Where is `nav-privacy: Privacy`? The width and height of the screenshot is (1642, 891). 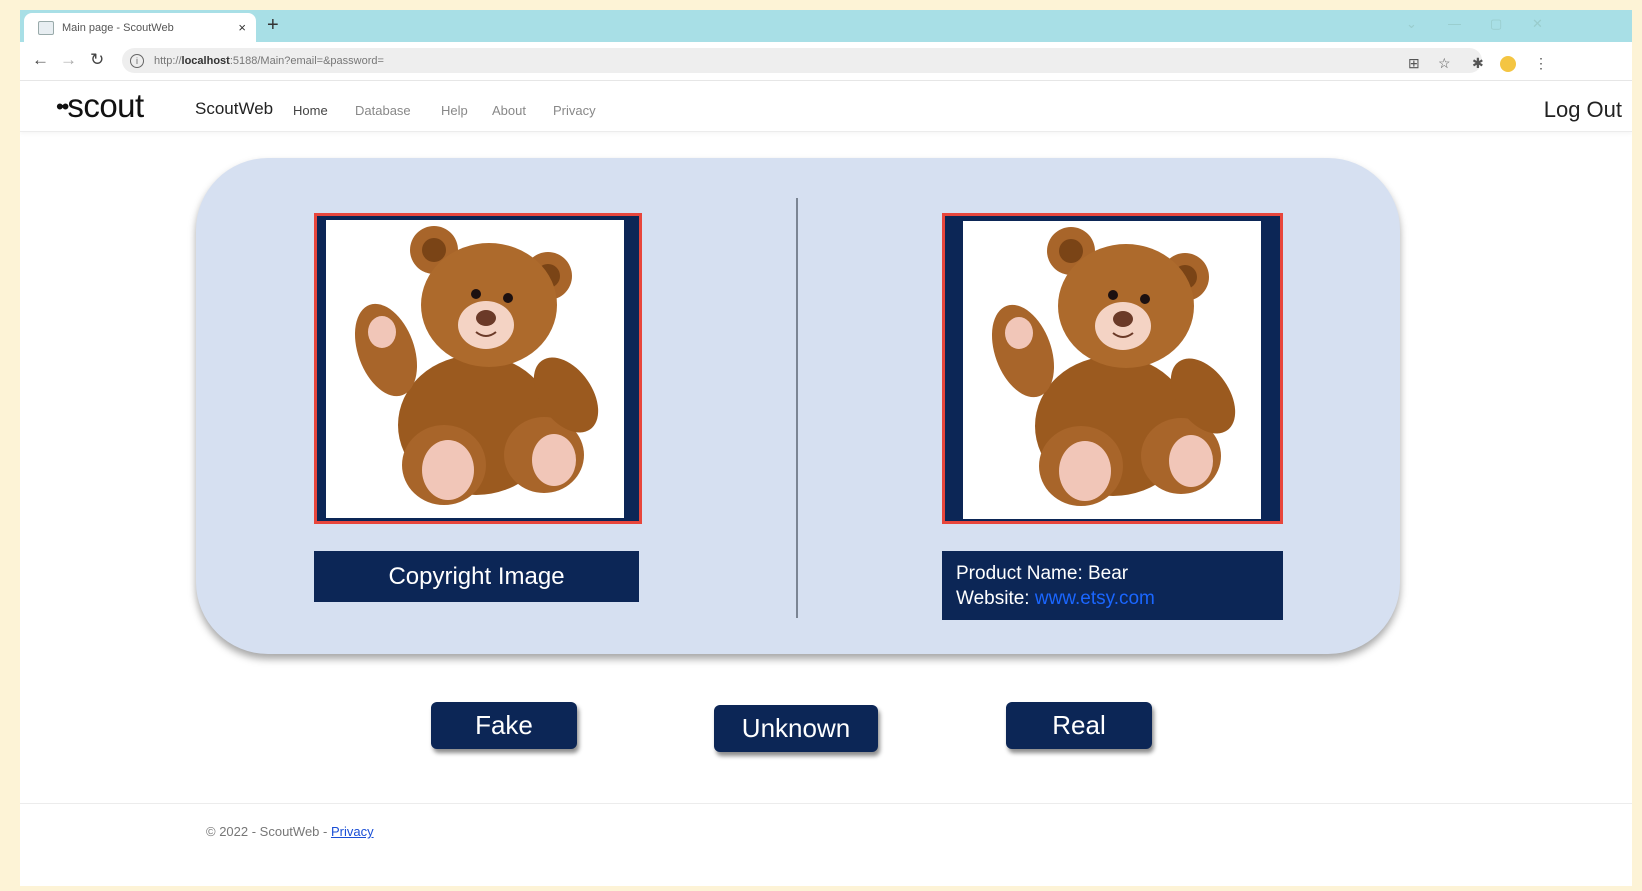
nav-privacy: Privacy is located at coordinates (574, 110).